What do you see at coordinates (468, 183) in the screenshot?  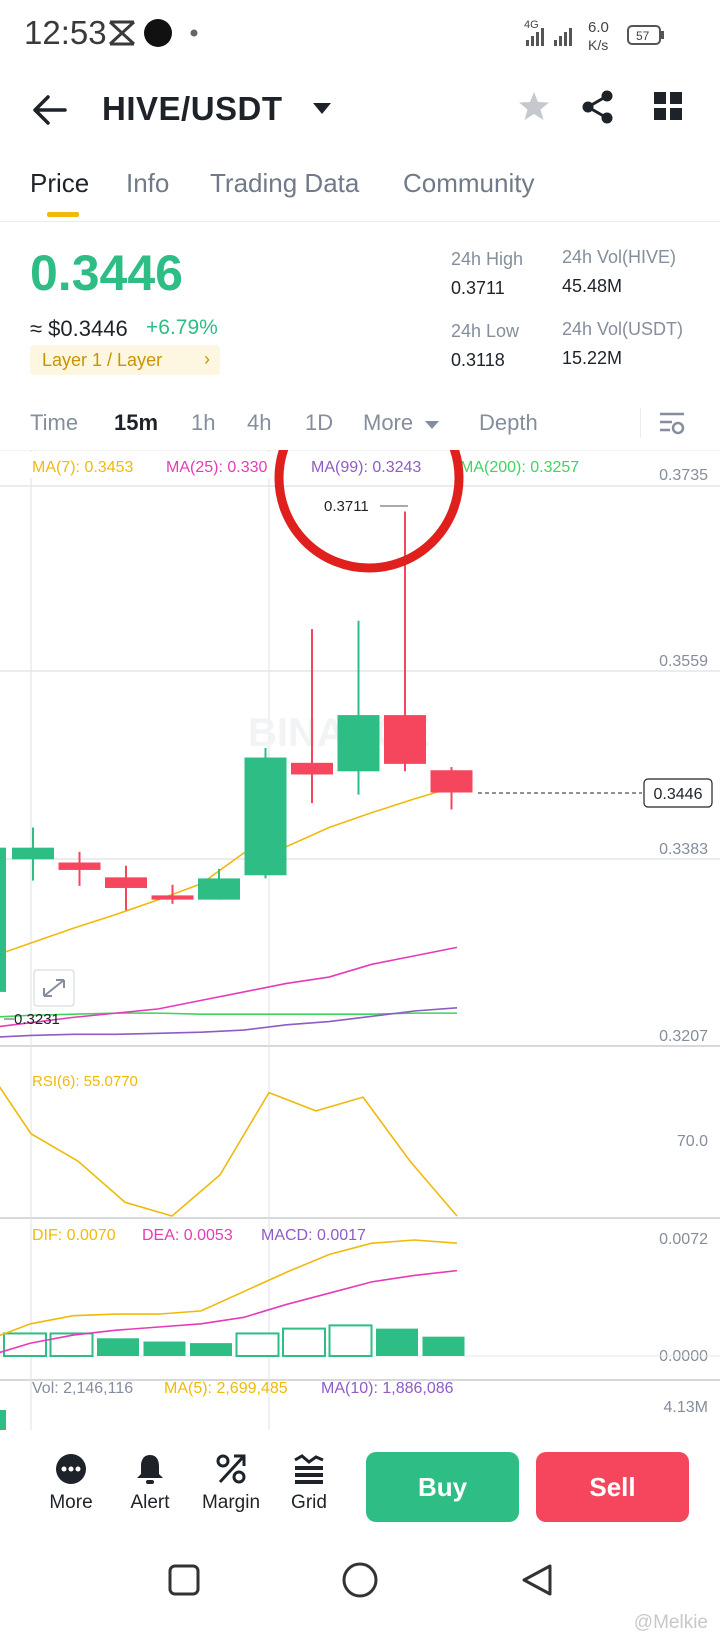 I see `tab-community: Community` at bounding box center [468, 183].